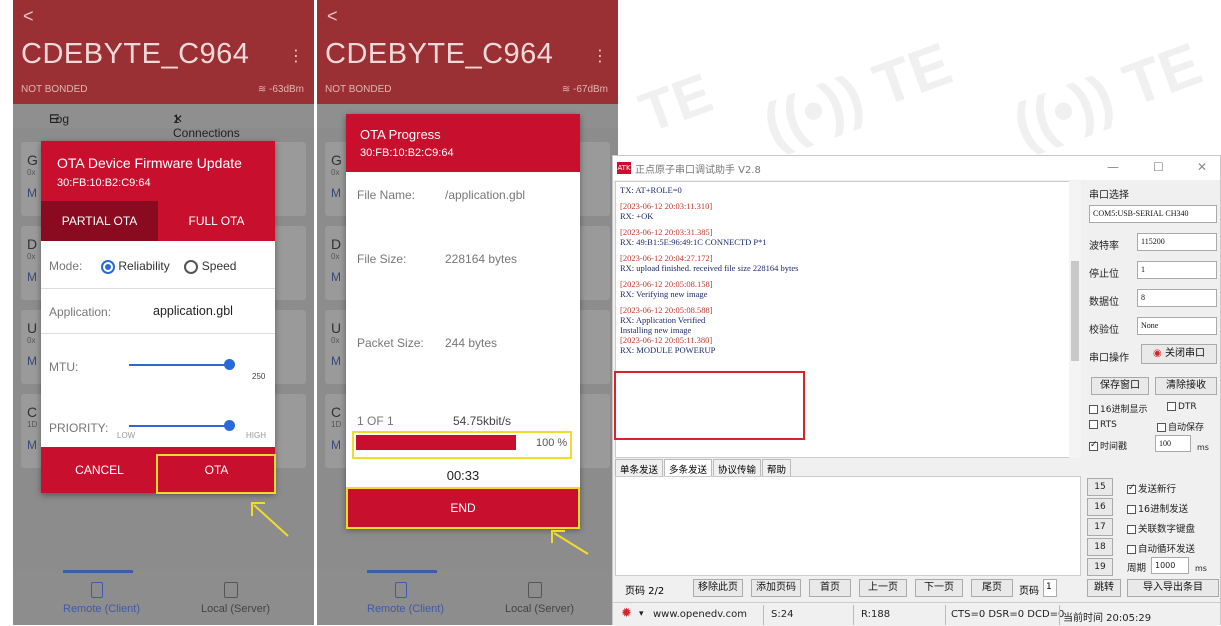 This screenshot has height=626, width=1221. I want to click on send-item-button: 17, so click(1100, 527).